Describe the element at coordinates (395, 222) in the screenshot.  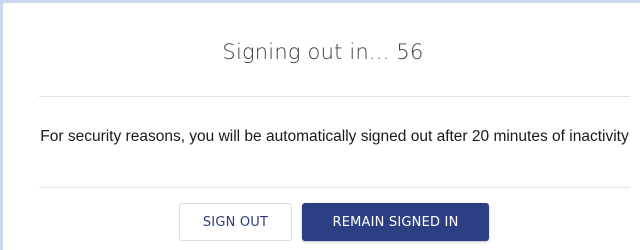
I see `remain-signed-in-button: REMAIN SIGNED IN` at that location.